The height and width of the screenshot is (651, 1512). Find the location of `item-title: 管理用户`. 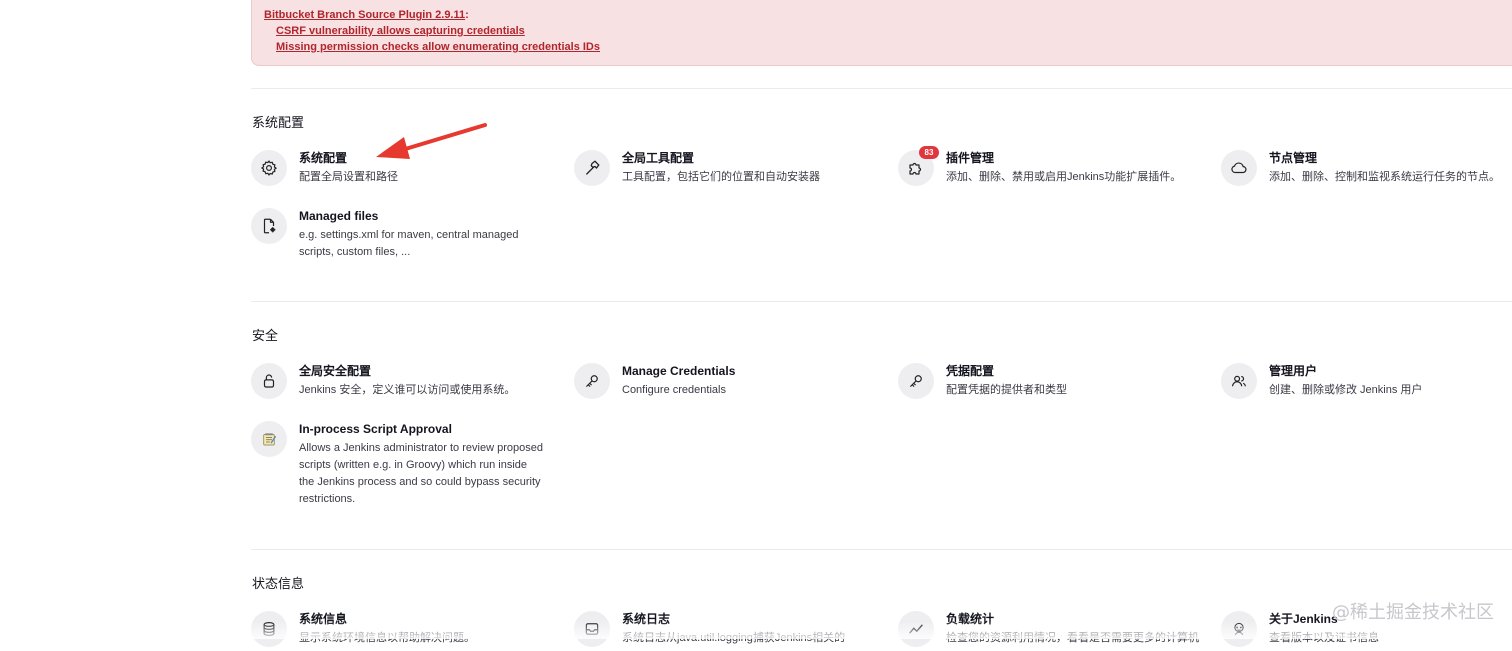

item-title: 管理用户 is located at coordinates (1293, 371).